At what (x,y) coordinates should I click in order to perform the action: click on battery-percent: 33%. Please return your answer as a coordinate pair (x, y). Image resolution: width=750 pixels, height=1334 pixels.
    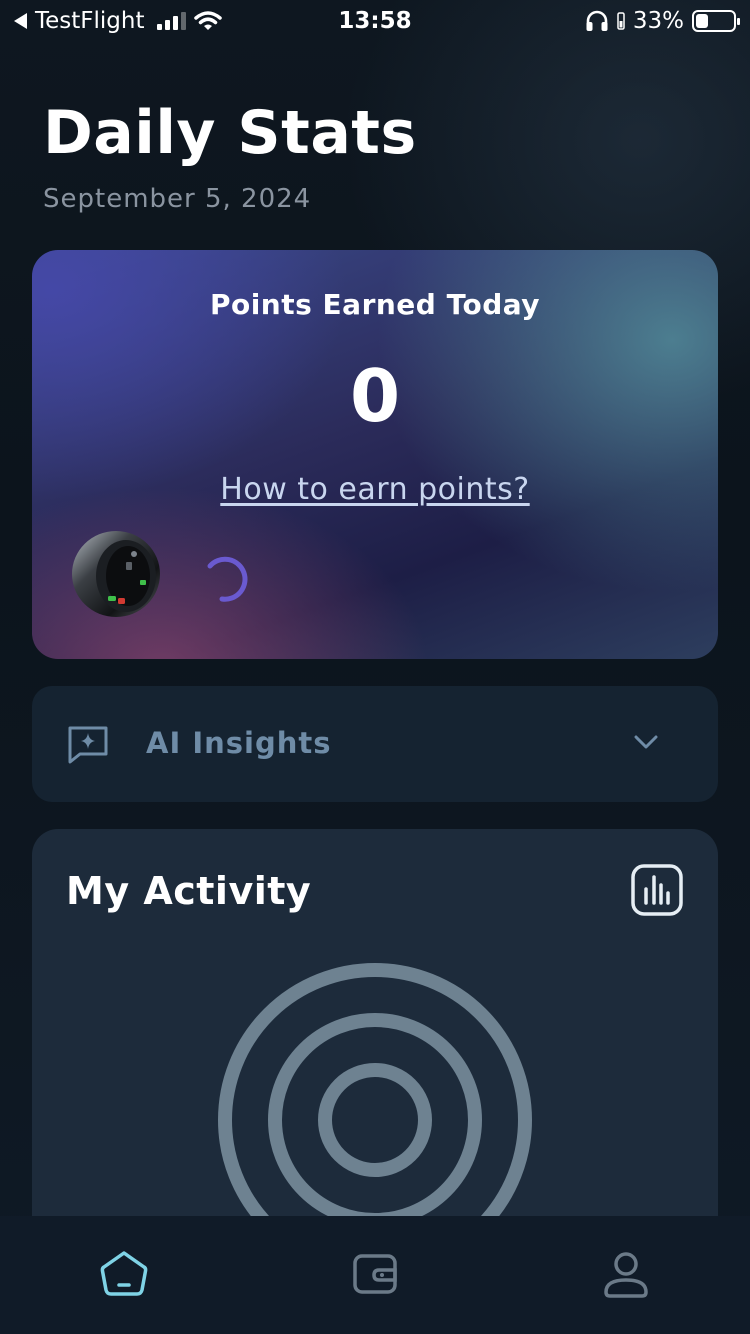
    Looking at the image, I should click on (658, 21).